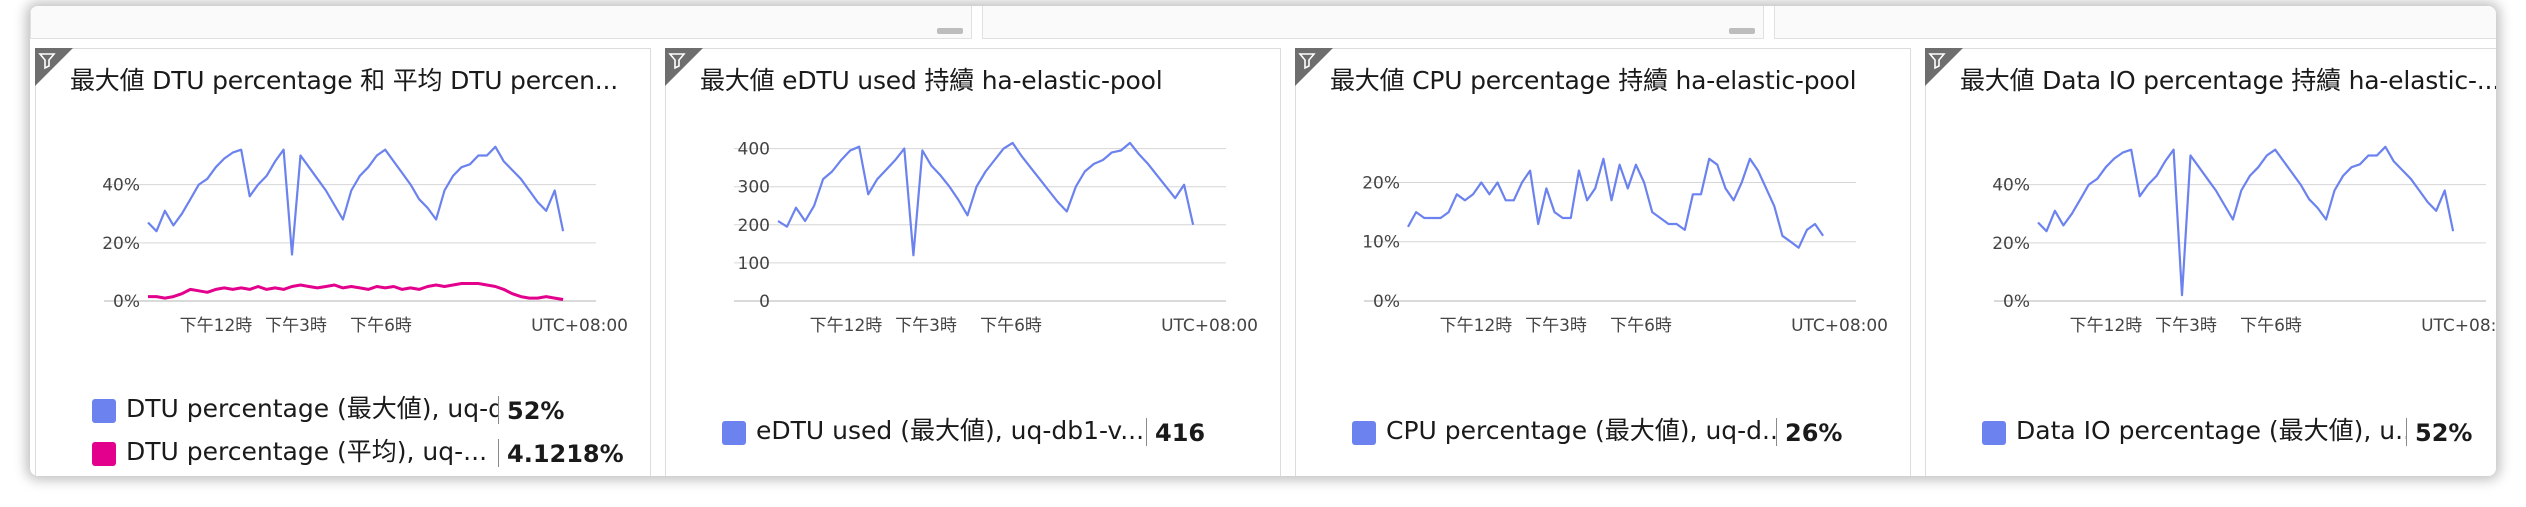  Describe the element at coordinates (1593, 80) in the screenshot. I see `chart-title: 最大値 CPU percentage 持續 ha-elastic-pool` at that location.